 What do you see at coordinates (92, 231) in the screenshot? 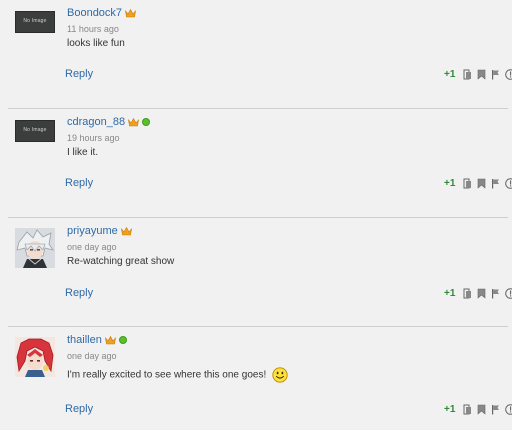
I see `username-link: priyayume` at bounding box center [92, 231].